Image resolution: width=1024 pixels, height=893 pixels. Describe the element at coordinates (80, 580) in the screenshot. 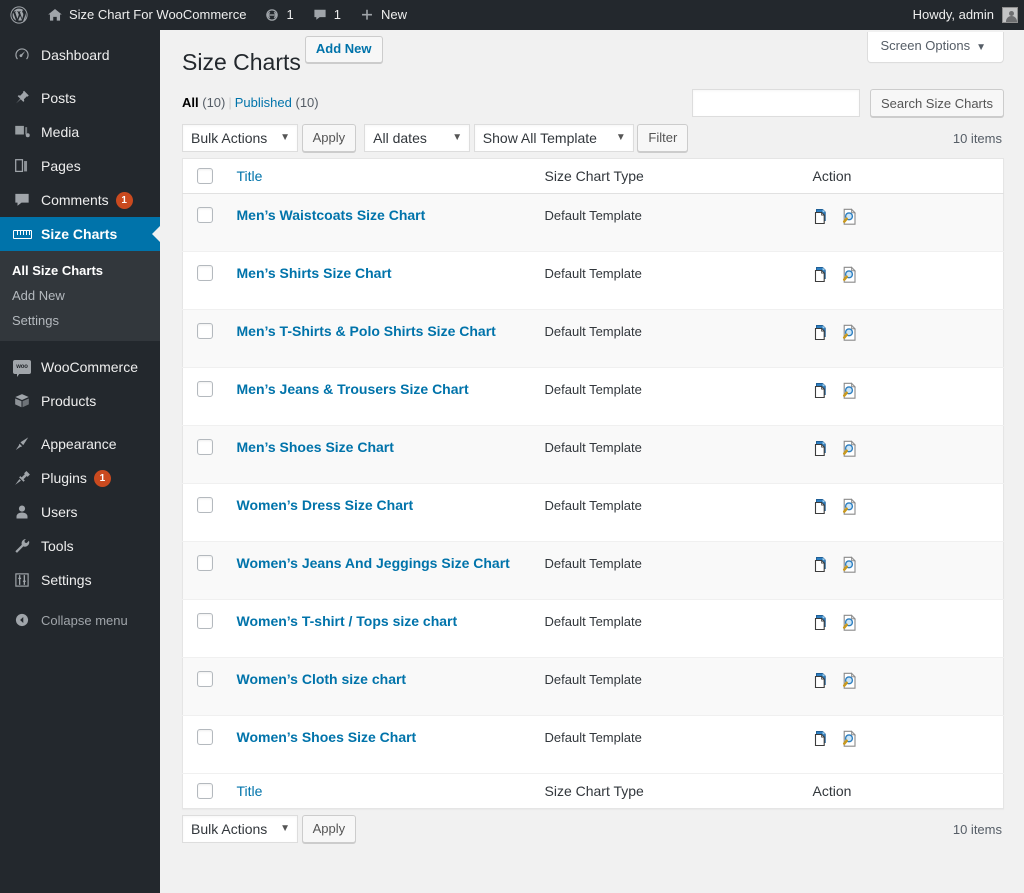

I see `sidebar-item-settings: Settings` at that location.